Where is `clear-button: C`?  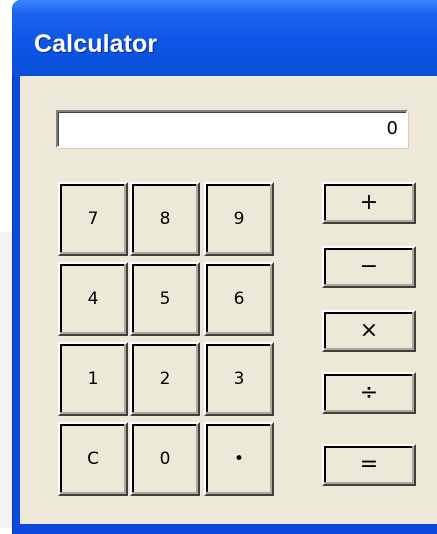 clear-button: C is located at coordinates (93, 459).